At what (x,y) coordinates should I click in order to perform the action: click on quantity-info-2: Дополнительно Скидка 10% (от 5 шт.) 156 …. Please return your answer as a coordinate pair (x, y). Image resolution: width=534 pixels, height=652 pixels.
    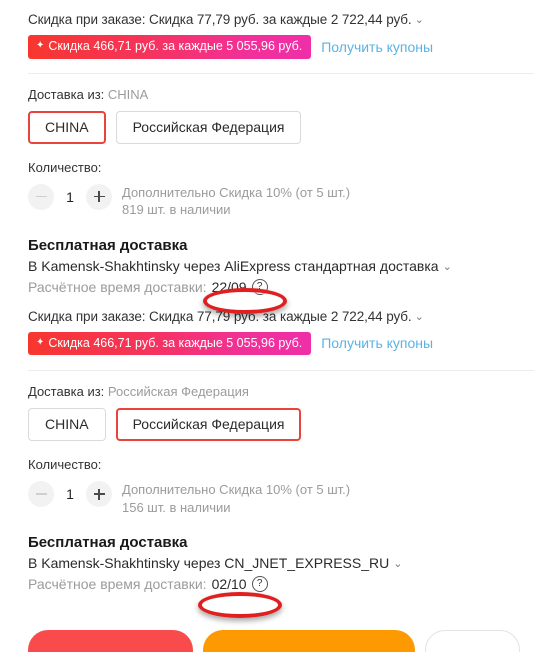
    Looking at the image, I should click on (236, 497).